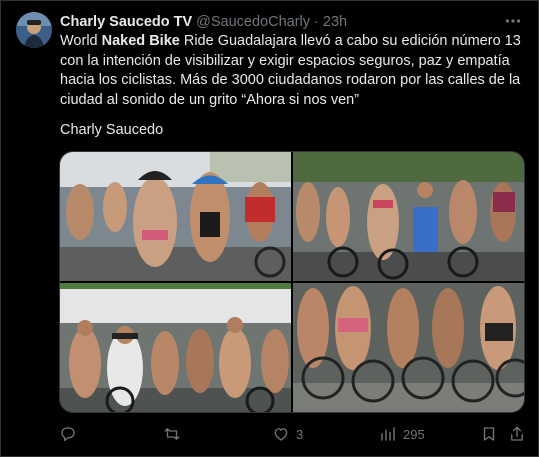  What do you see at coordinates (34, 30) in the screenshot?
I see `avatar` at bounding box center [34, 30].